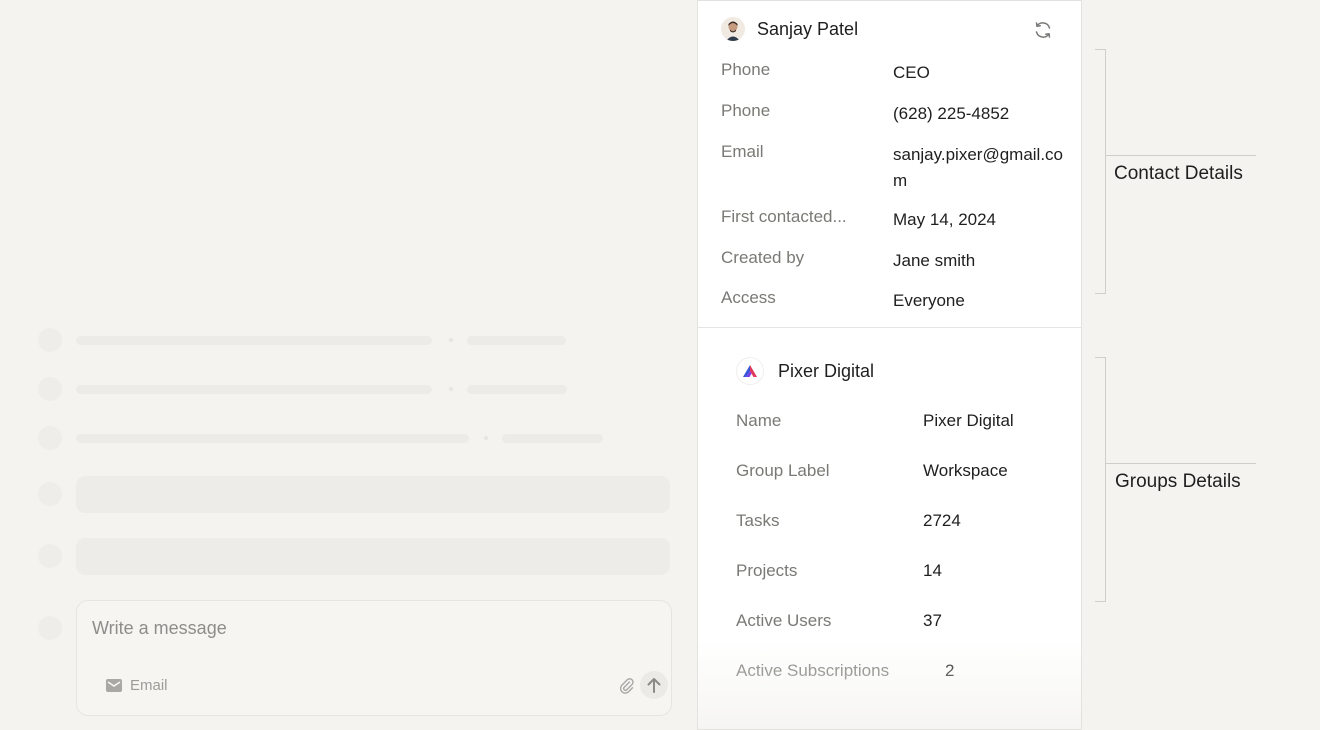 Image resolution: width=1320 pixels, height=730 pixels. What do you see at coordinates (763, 257) in the screenshot?
I see `field-label: Created by` at bounding box center [763, 257].